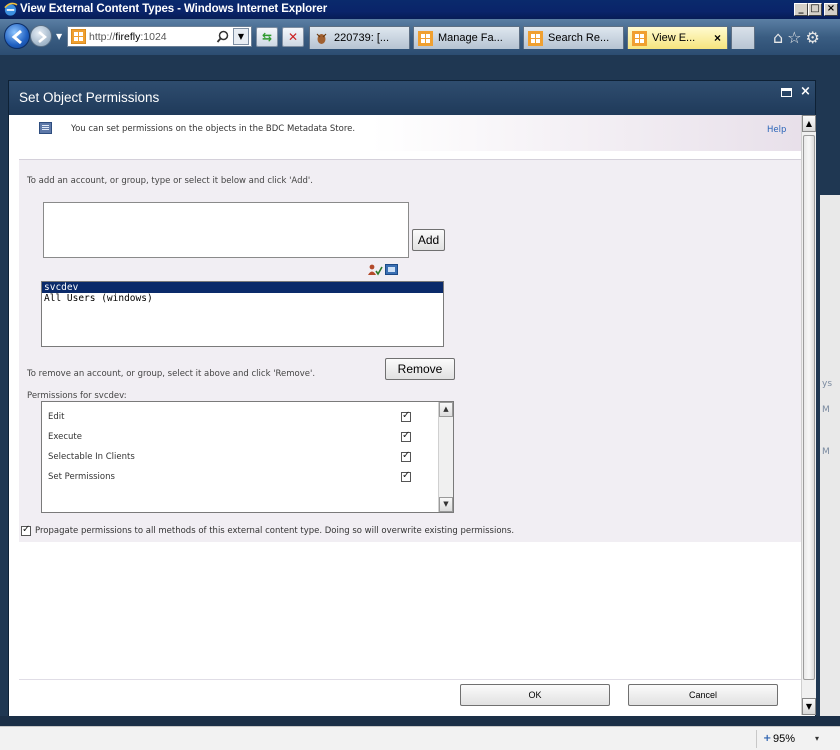  I want to click on address-bar: http://firefly:1024 ▼, so click(159, 36).